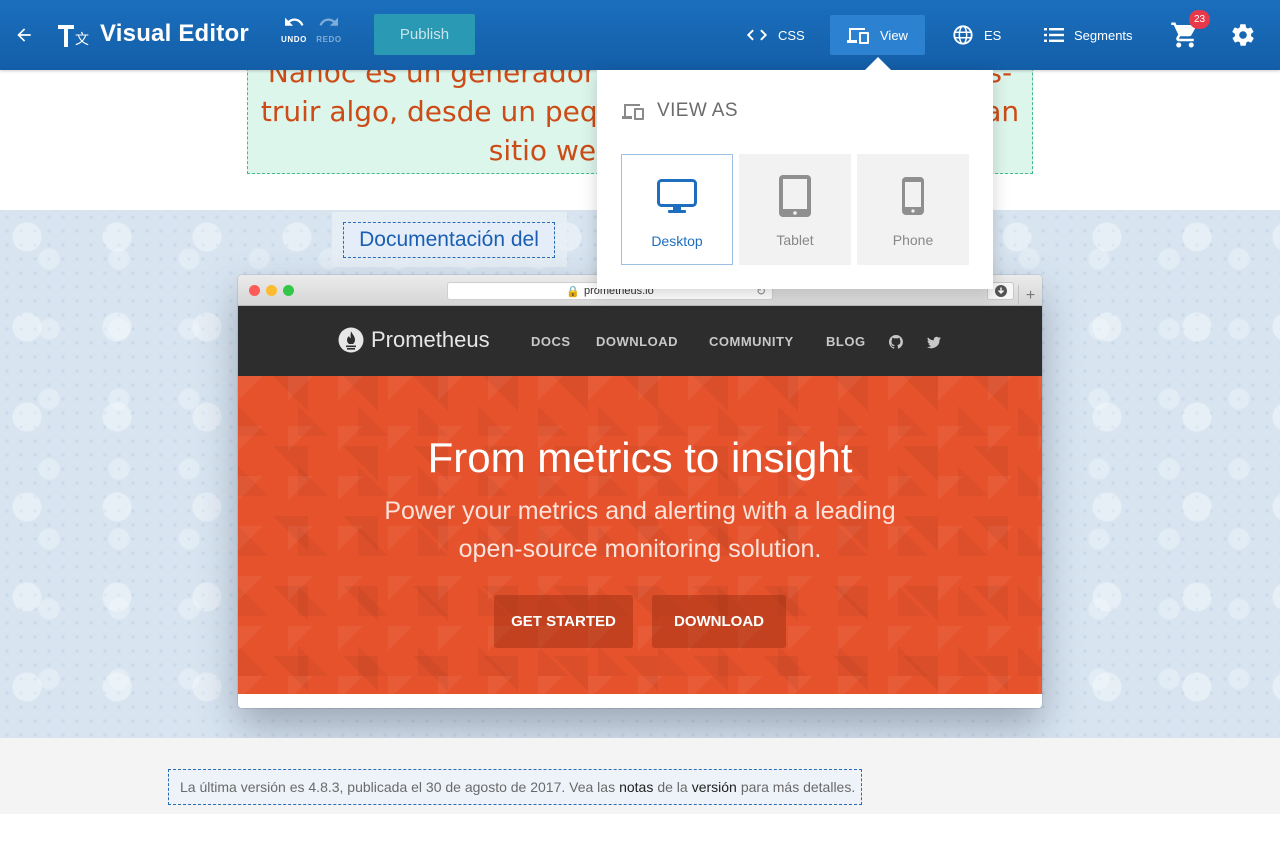 The image size is (1280, 850). Describe the element at coordinates (424, 34) in the screenshot. I see `publish-button: Publish` at that location.